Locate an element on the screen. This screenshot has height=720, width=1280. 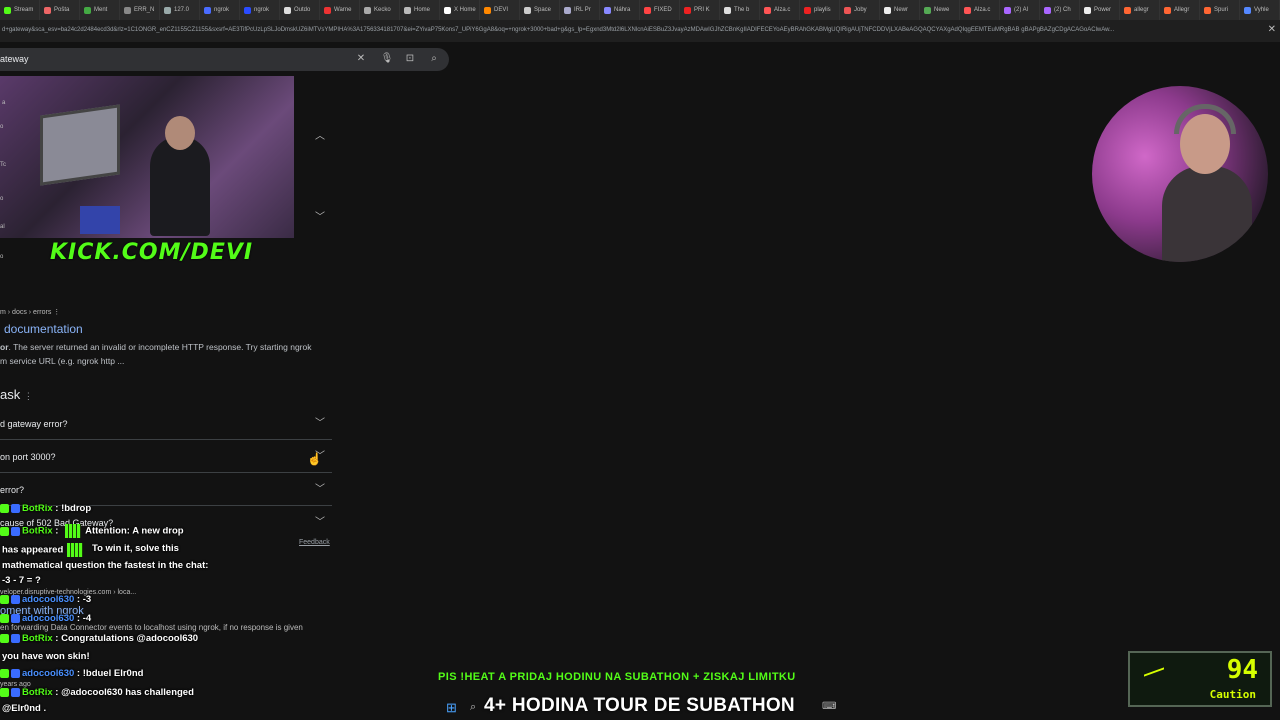
browser-tab: (2) Ch is located at coordinates (1060, 10).